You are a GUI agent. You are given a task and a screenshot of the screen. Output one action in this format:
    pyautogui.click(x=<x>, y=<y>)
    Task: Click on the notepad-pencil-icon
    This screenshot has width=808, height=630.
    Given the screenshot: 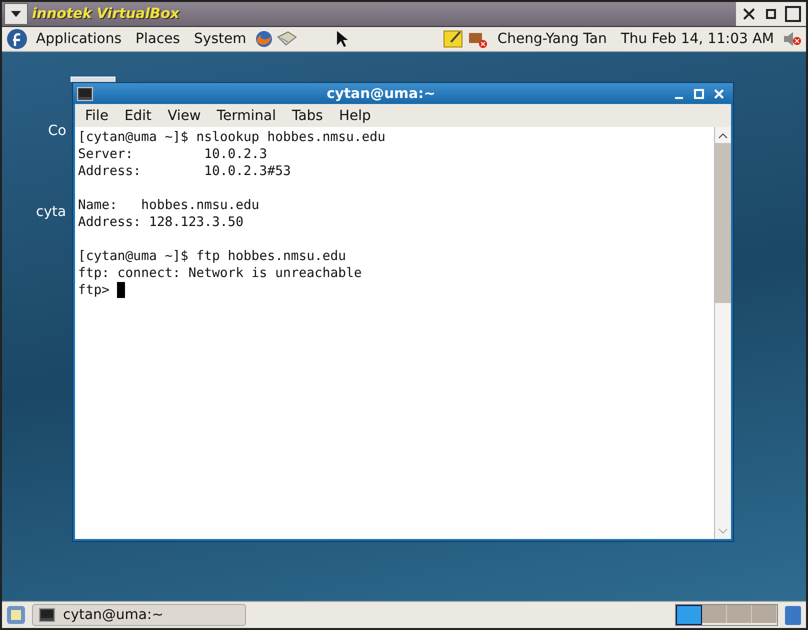 What is the action you would take?
    pyautogui.click(x=454, y=39)
    